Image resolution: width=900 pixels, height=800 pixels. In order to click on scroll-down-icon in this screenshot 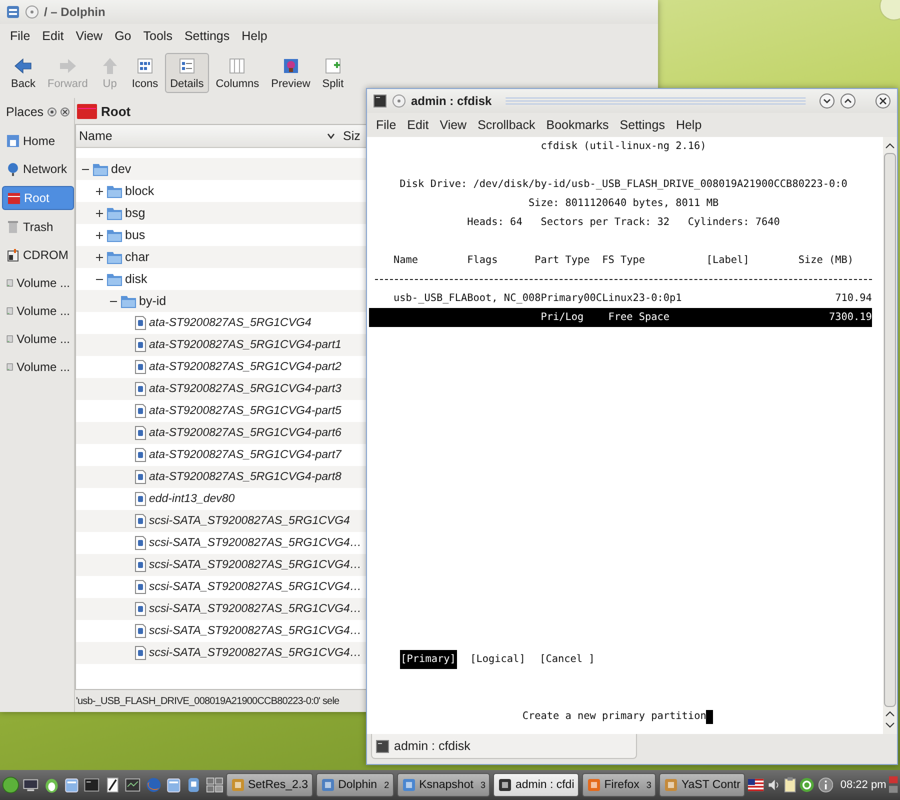, I will do `click(890, 725)`.